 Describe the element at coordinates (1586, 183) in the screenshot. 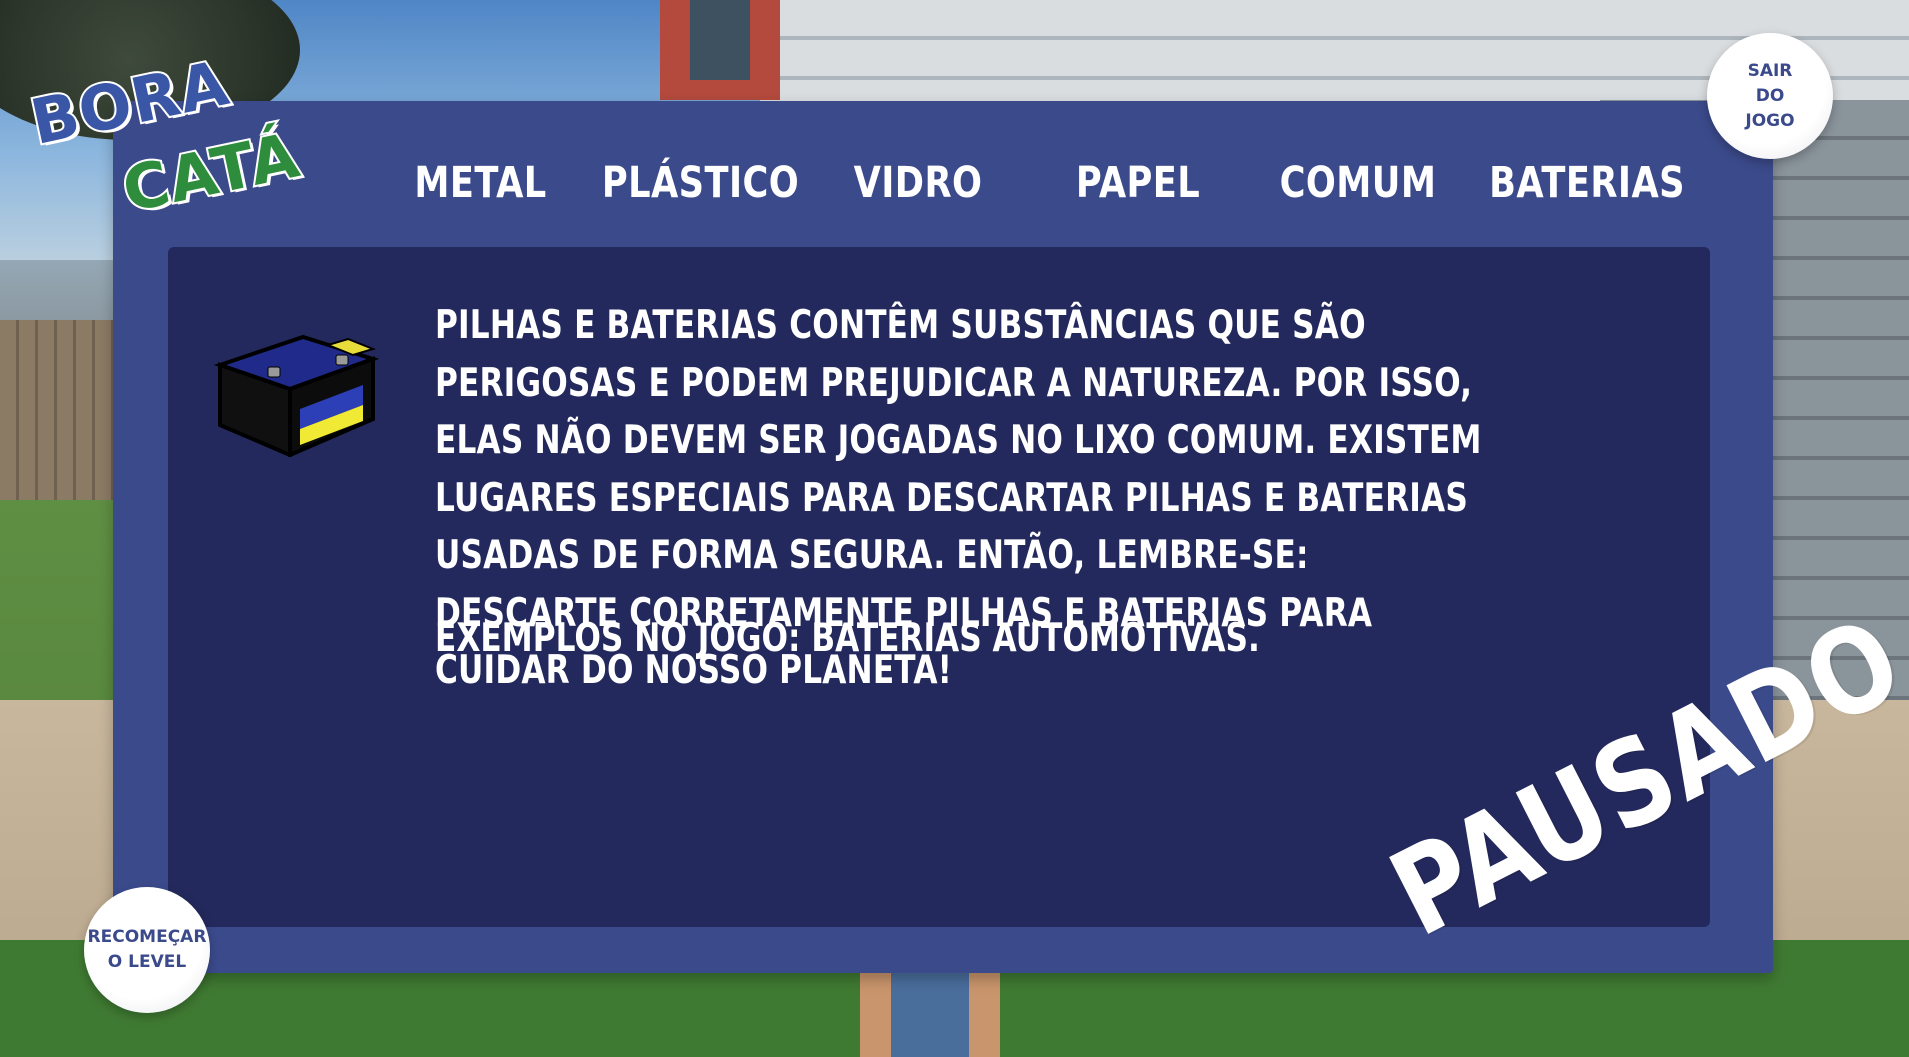

I see `tab-baterias: BATERIAS` at that location.